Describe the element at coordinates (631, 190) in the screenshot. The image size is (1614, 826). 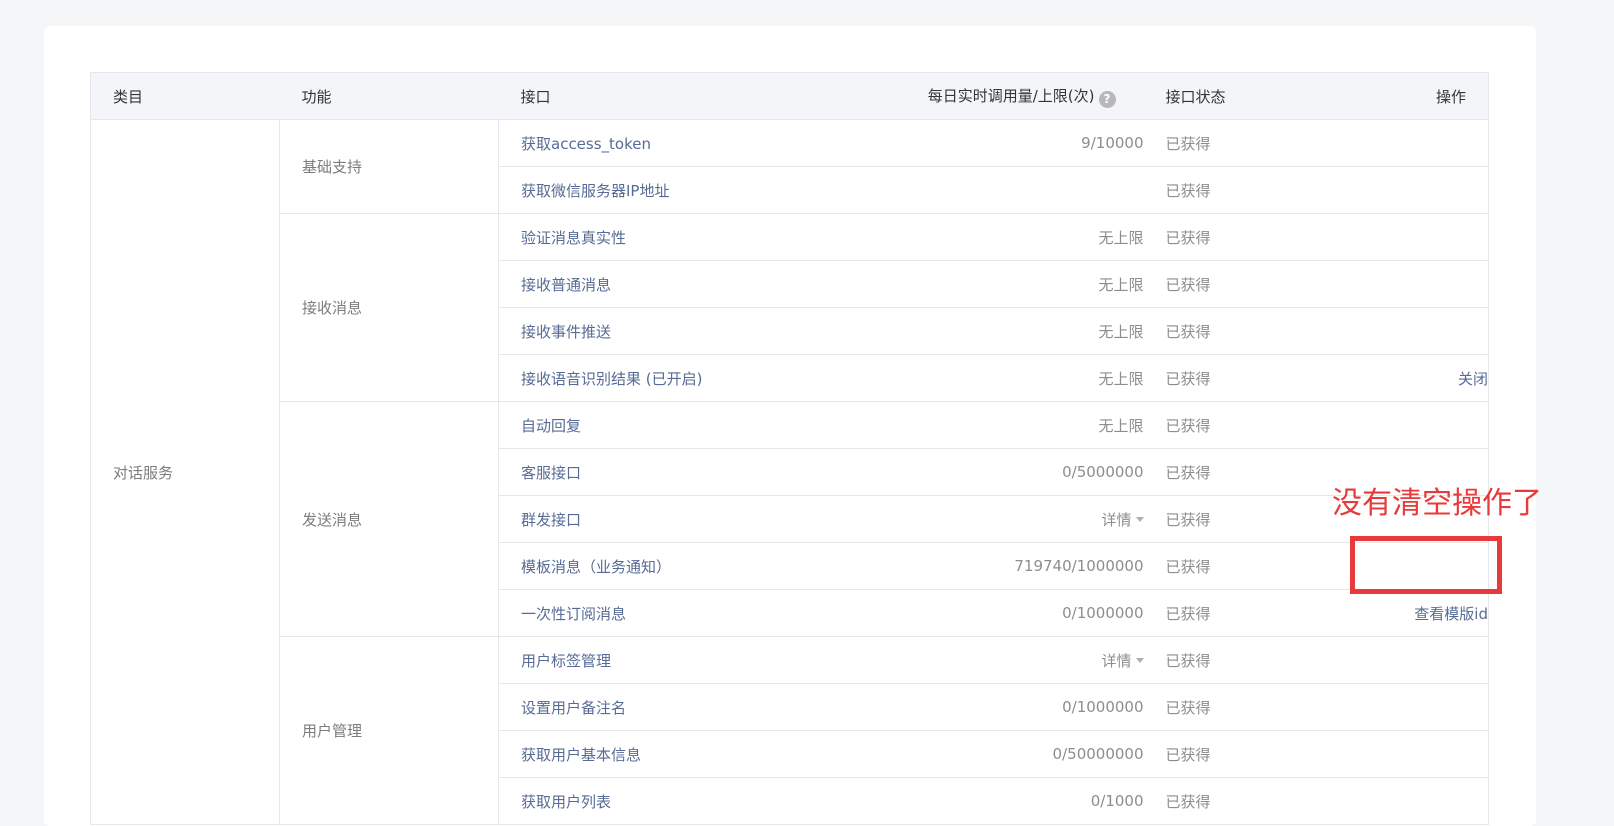
I see `interface-name: 获取微信服务器IP地址` at that location.